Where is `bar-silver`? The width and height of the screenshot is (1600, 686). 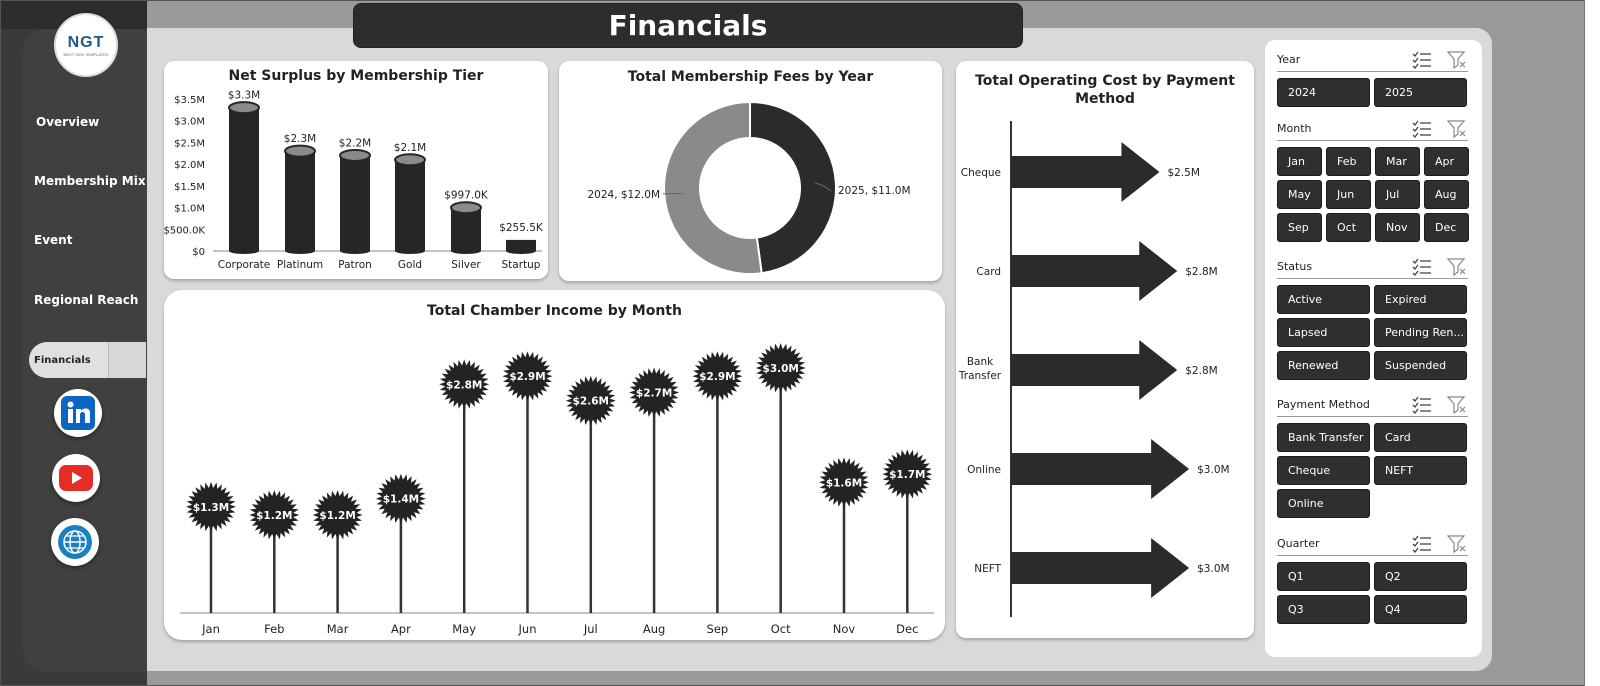 bar-silver is located at coordinates (466, 227).